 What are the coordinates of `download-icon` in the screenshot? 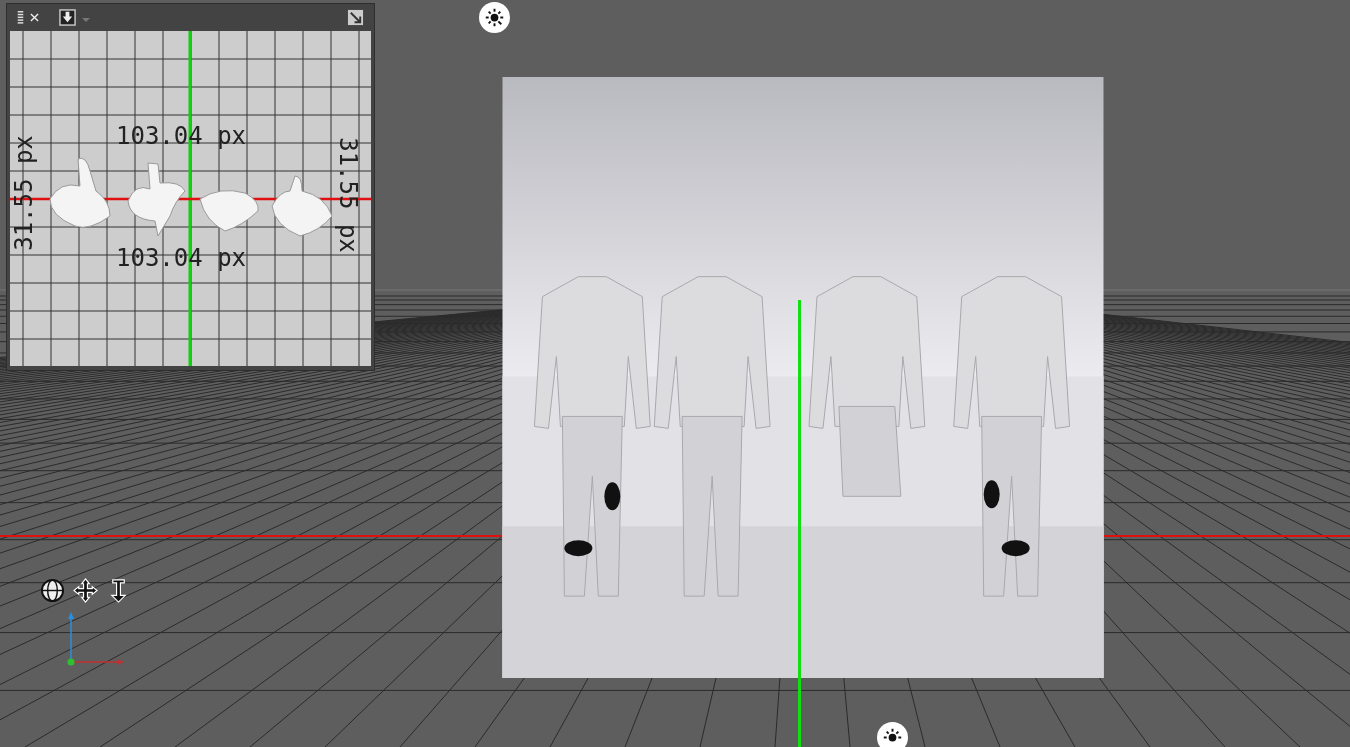 It's located at (67, 17).